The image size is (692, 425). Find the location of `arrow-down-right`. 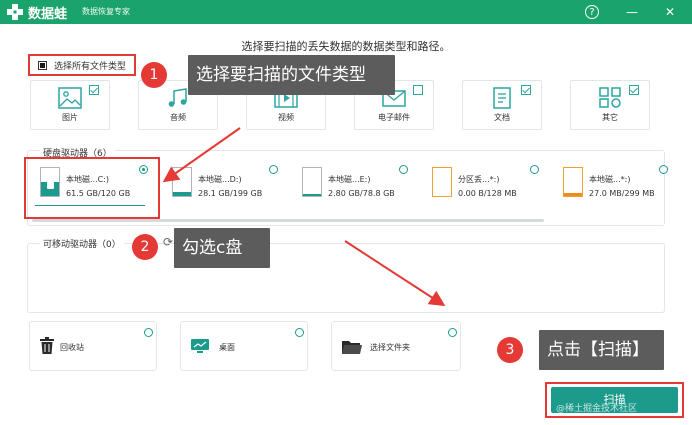

arrow-down-right is located at coordinates (395, 273).